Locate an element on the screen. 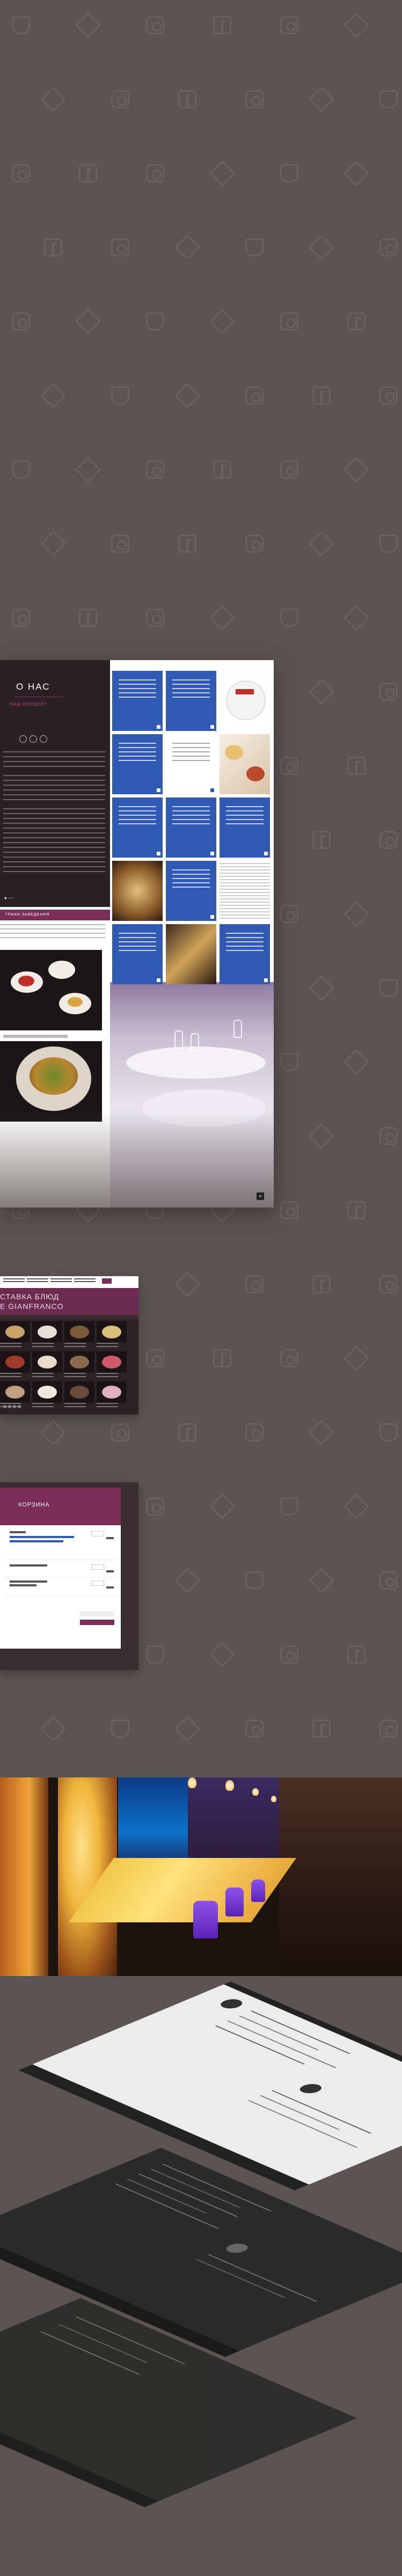  menu-dish-grid is located at coordinates (64, 1365).